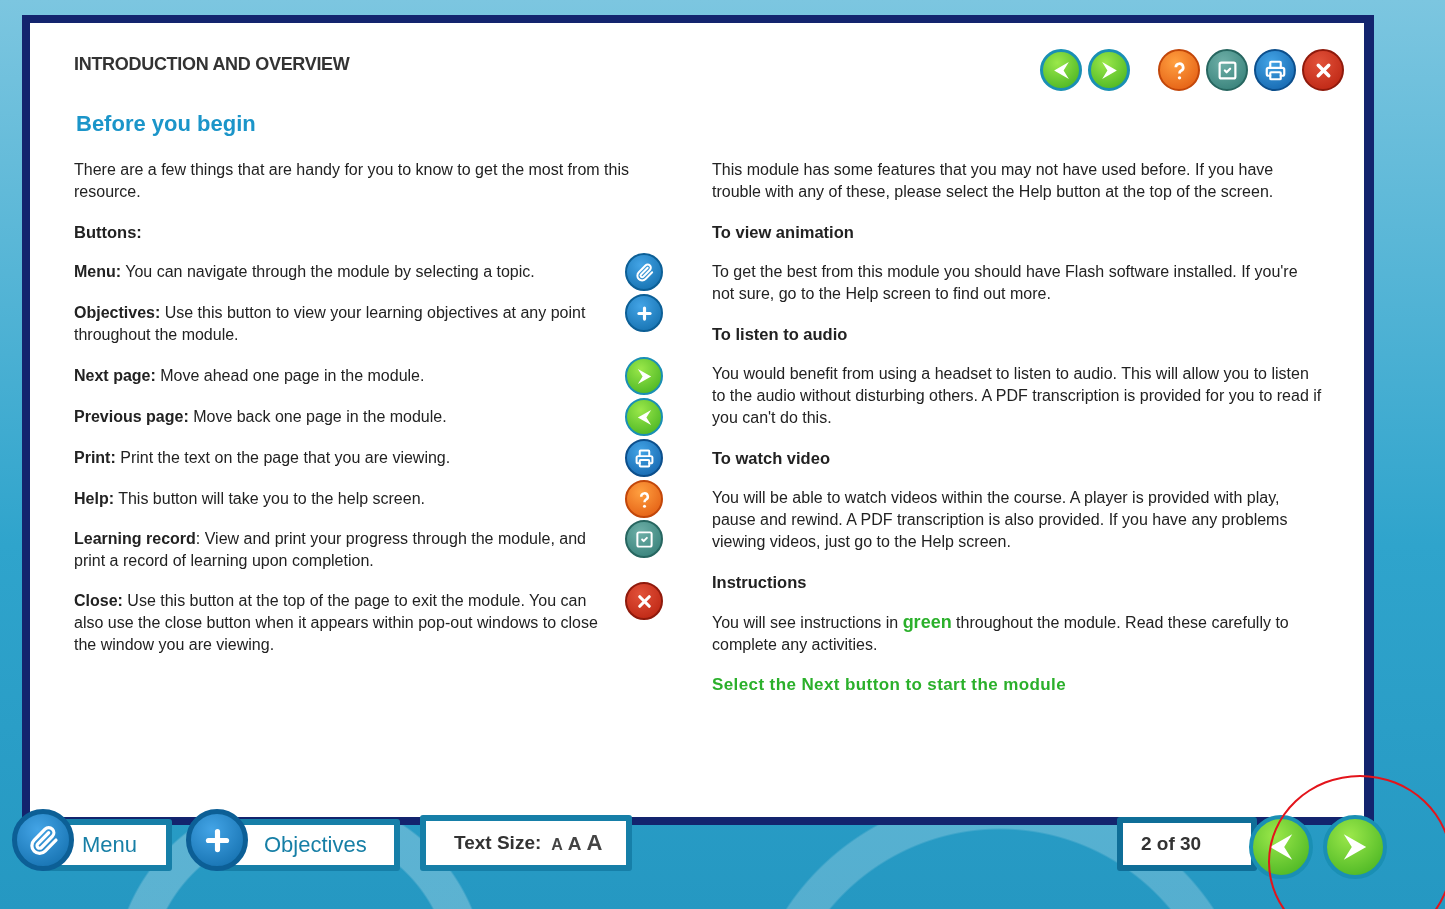 The image size is (1445, 909). Describe the element at coordinates (993, 181) in the screenshot. I see `body-text: This module has some features that you may not have used before. If you have trouble with any of these, please select the Help button at the top of the screen.` at that location.